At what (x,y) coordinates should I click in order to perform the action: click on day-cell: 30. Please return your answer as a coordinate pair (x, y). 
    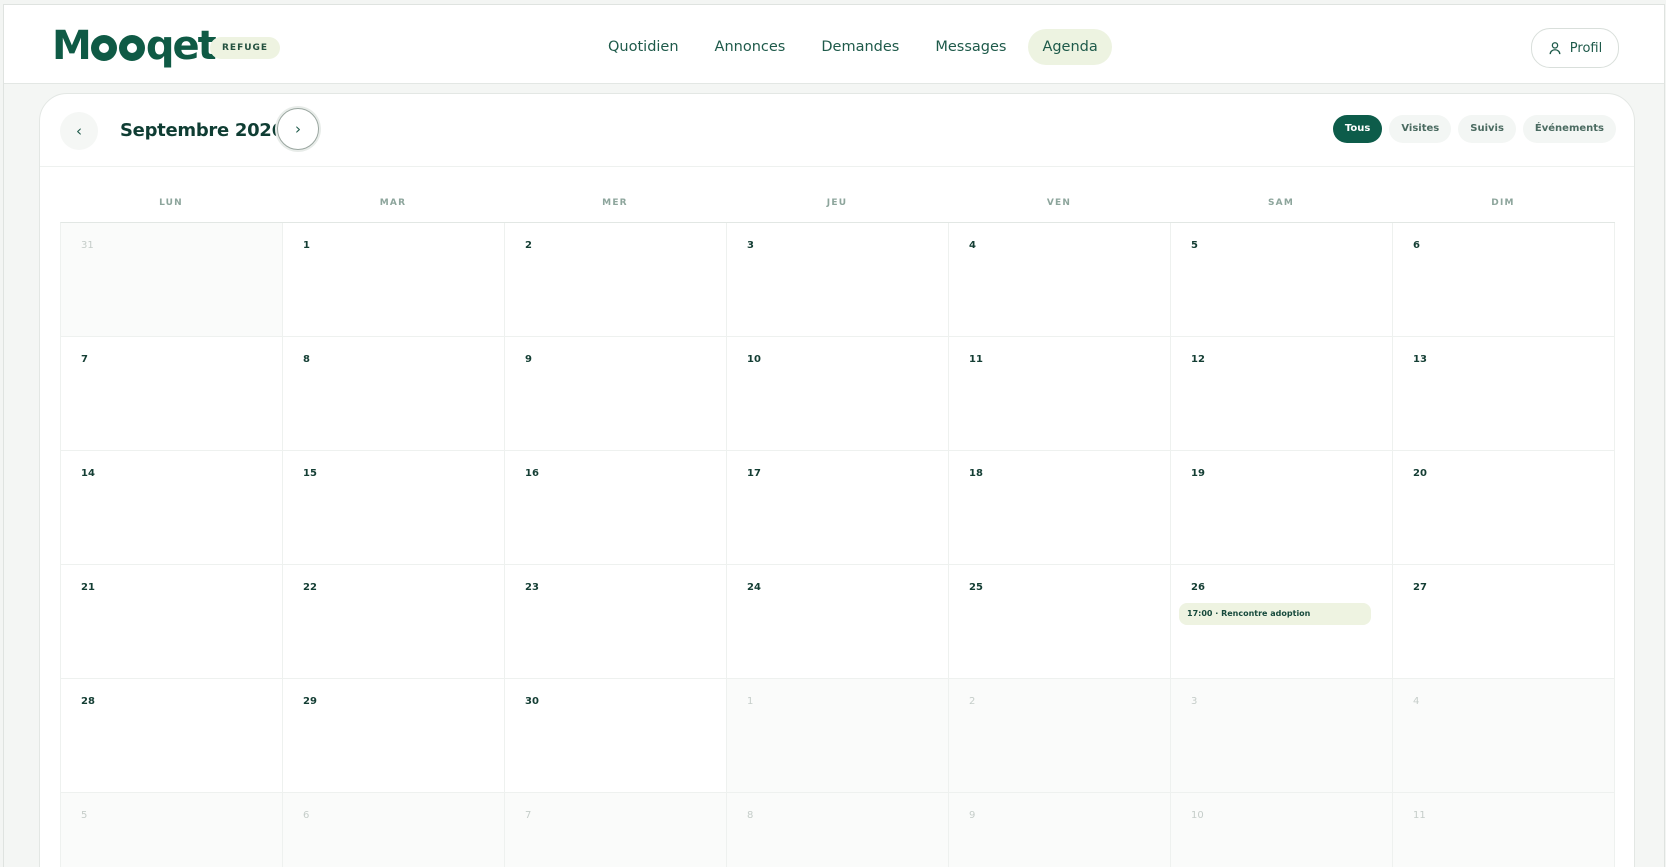
    Looking at the image, I should click on (616, 736).